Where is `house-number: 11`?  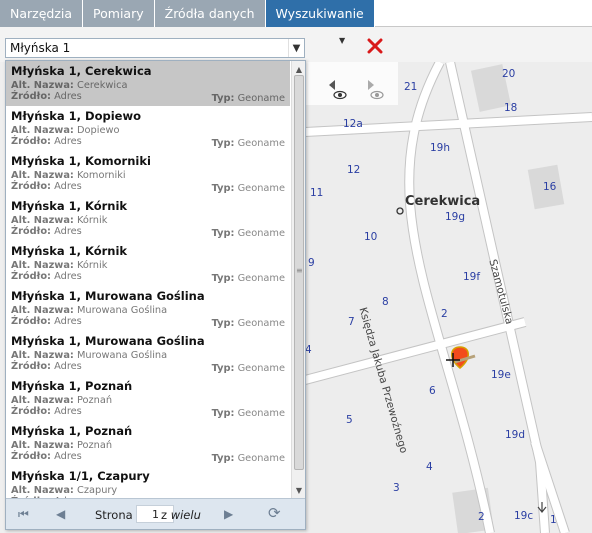 house-number: 11 is located at coordinates (317, 193).